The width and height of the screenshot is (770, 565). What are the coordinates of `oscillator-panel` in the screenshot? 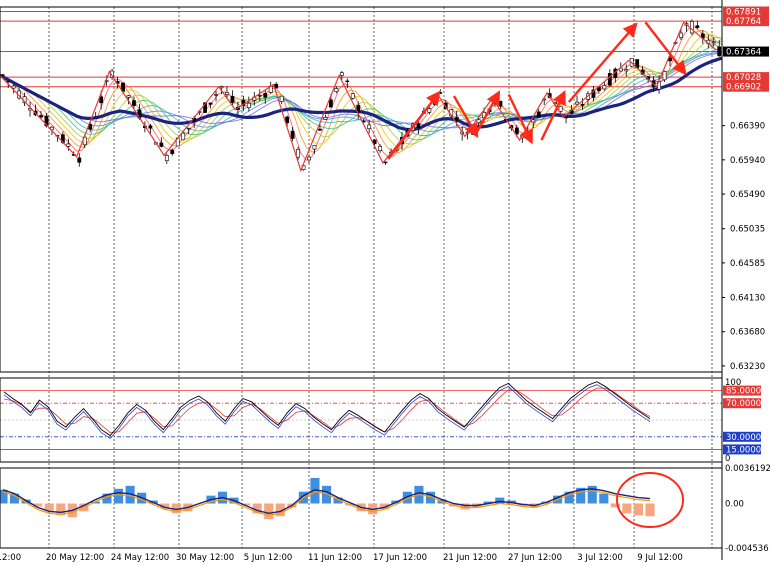 It's located at (361, 415).